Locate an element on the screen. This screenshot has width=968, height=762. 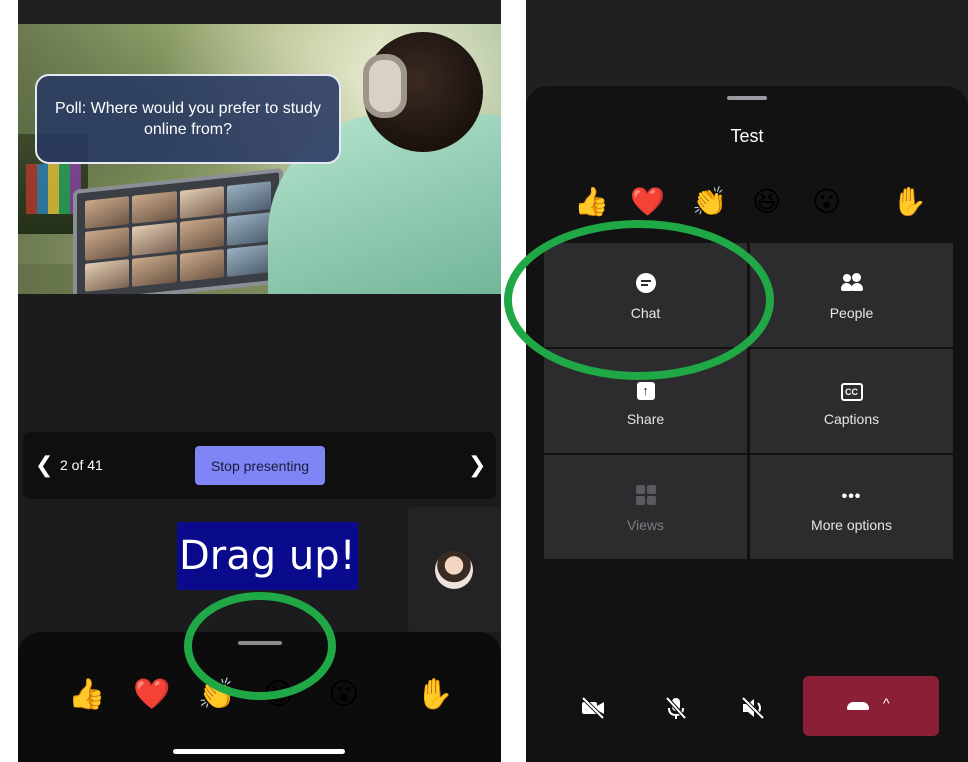
leave-call-button: ^ is located at coordinates (871, 706).